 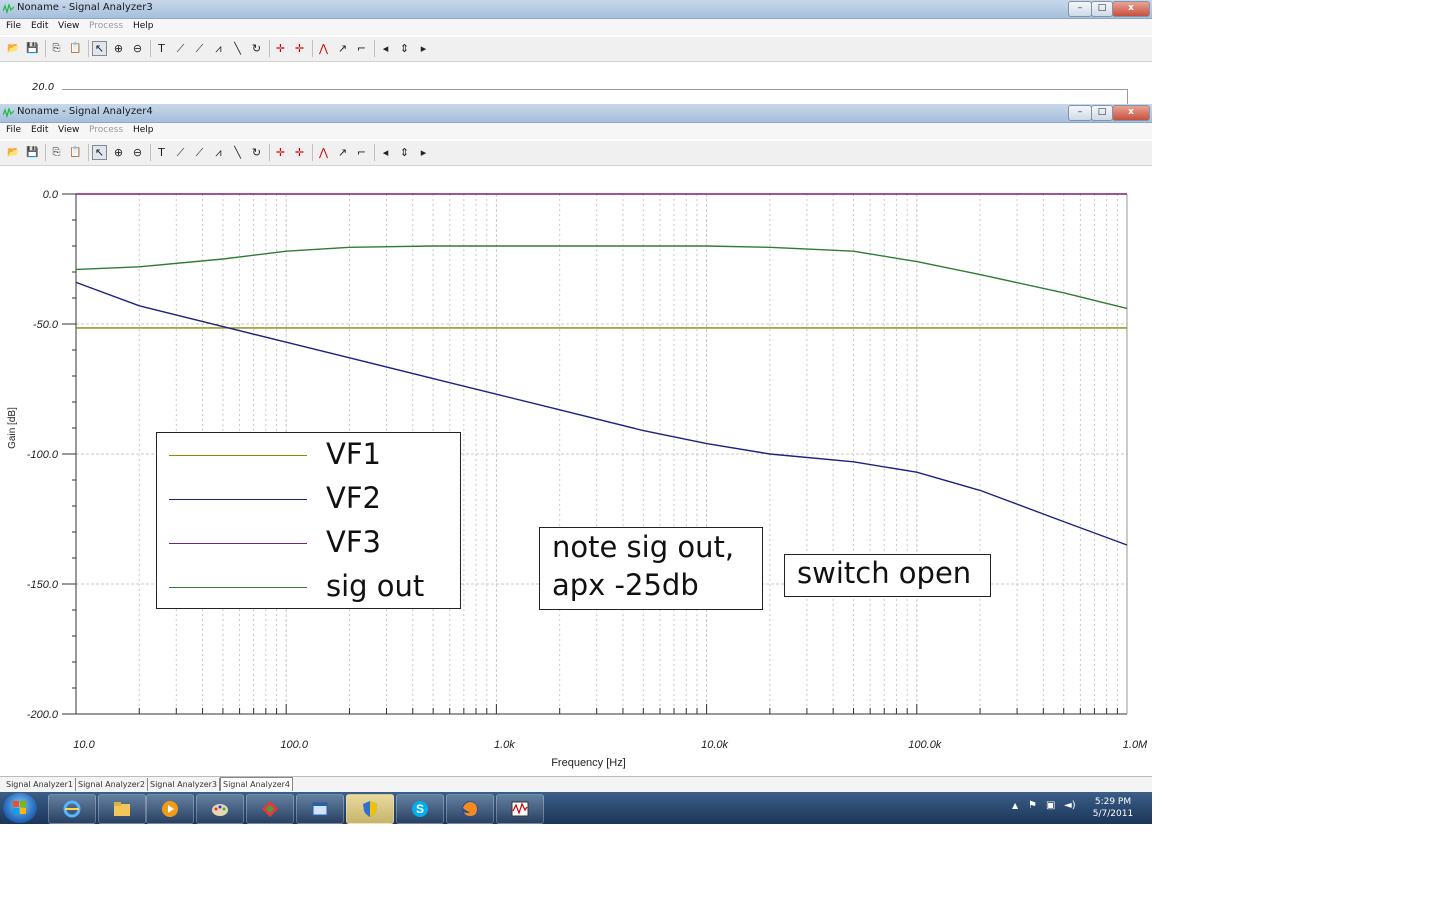 What do you see at coordinates (1135, 745) in the screenshot?
I see `x-tick-label: 1.0M` at bounding box center [1135, 745].